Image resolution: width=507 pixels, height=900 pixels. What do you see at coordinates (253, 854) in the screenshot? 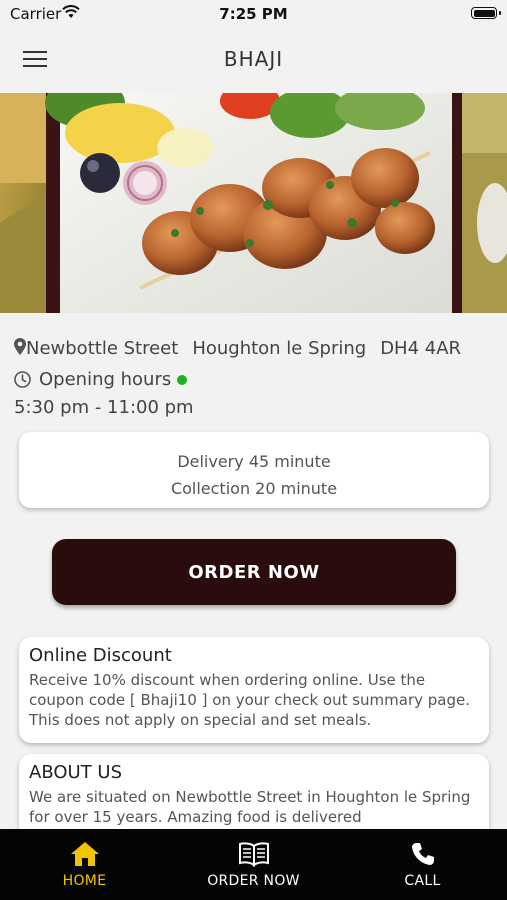
I see `menu-book-icon` at bounding box center [253, 854].